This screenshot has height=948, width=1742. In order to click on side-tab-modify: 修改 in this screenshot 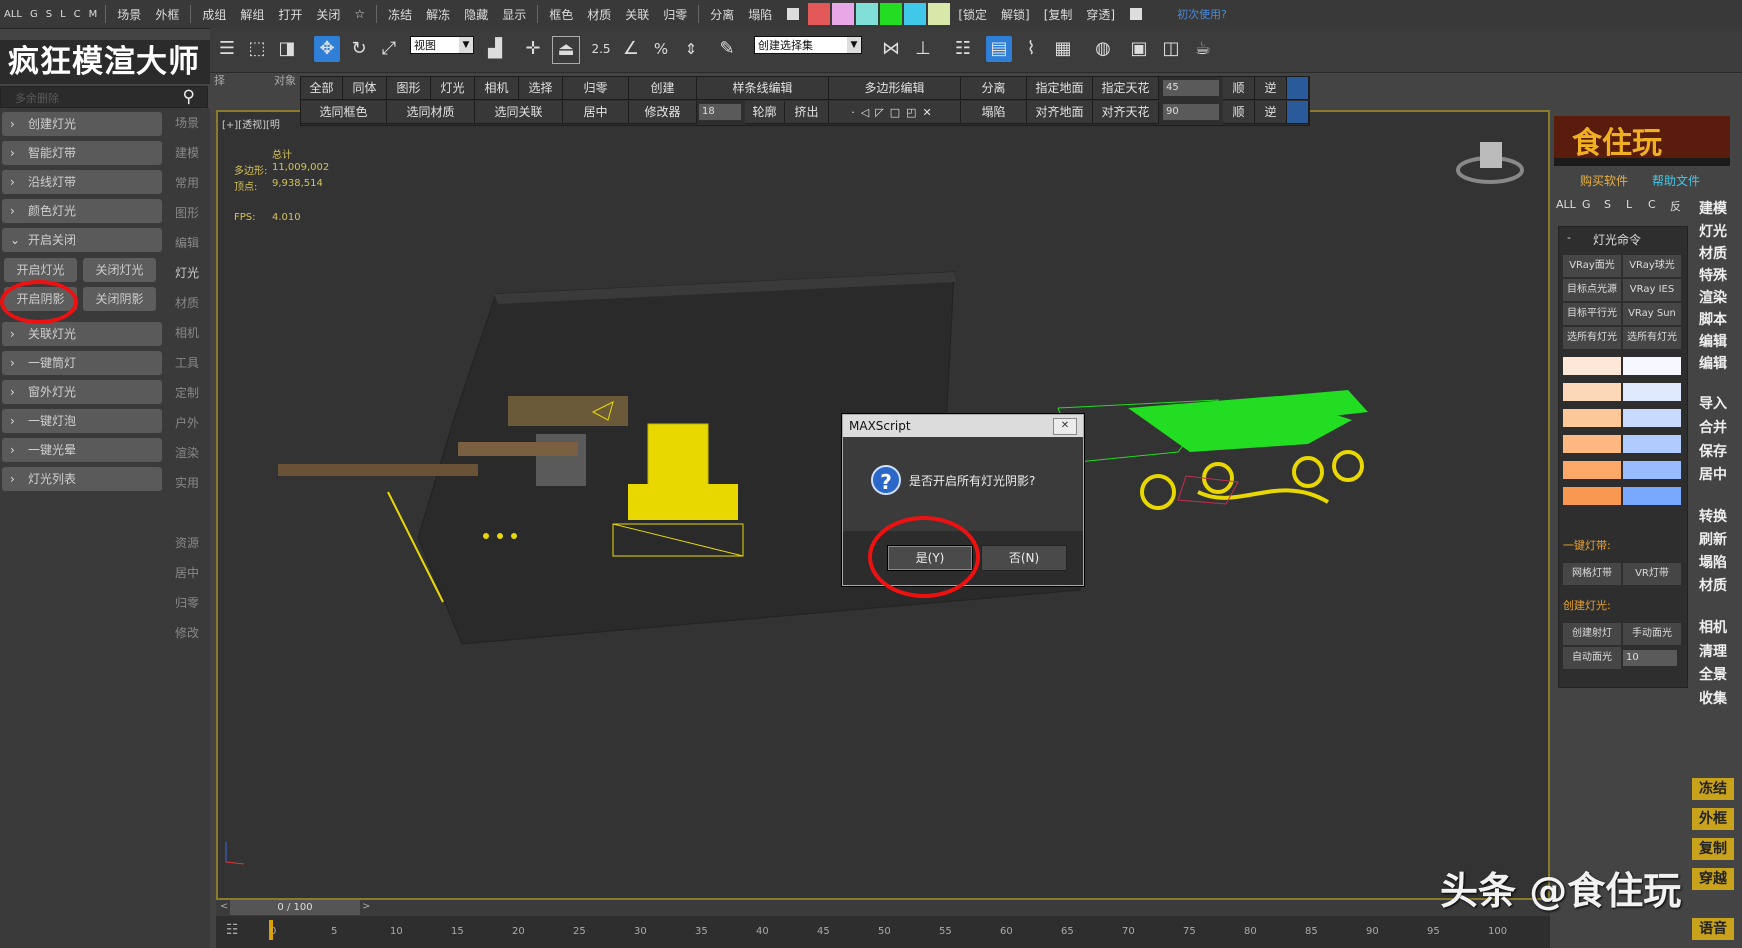, I will do `click(187, 632)`.